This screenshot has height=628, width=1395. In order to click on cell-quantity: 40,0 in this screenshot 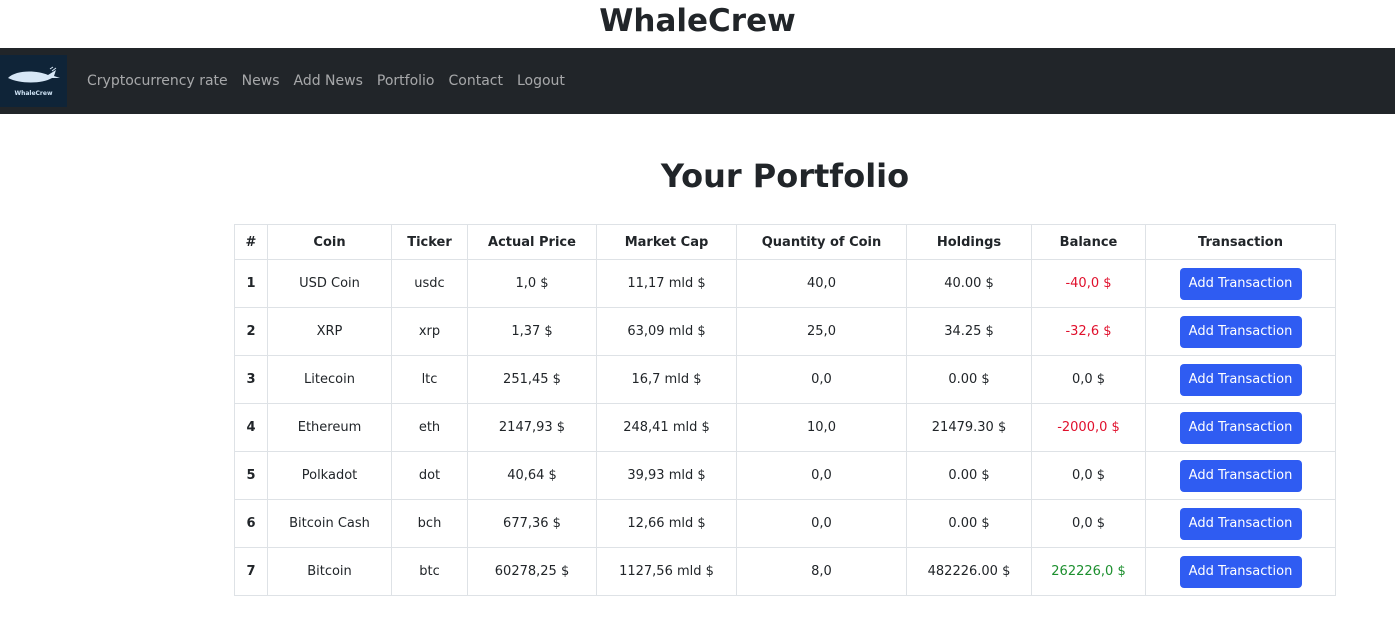, I will do `click(821, 283)`.